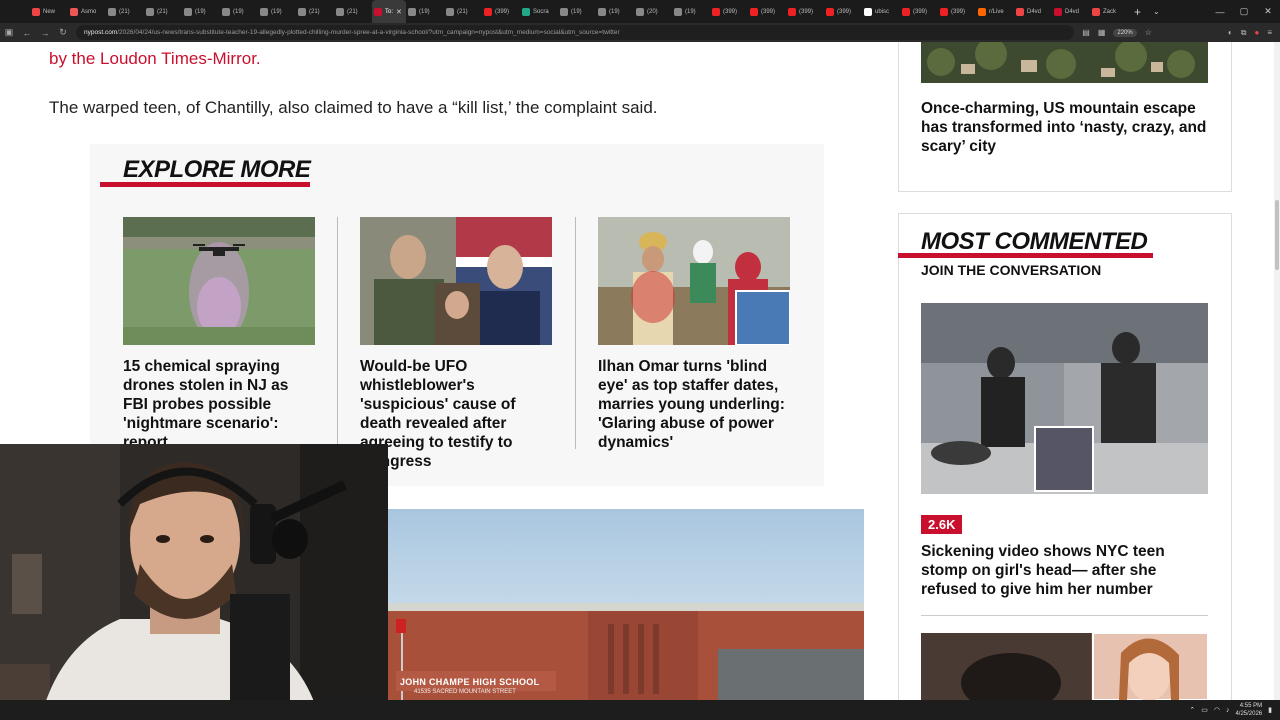 Image resolution: width=1280 pixels, height=720 pixels. I want to click on profile-icon: ●, so click(1256, 32).